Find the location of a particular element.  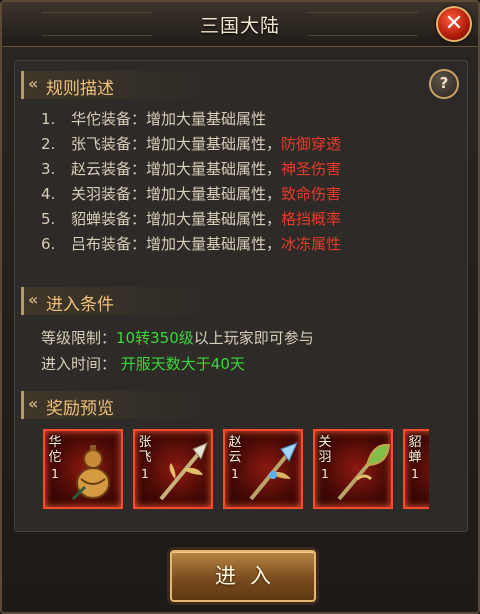

rewards-strip: 华佗 1 张飞 1 赵云 1 关羽 1 貂蝉 1 is located at coordinates (236, 471).